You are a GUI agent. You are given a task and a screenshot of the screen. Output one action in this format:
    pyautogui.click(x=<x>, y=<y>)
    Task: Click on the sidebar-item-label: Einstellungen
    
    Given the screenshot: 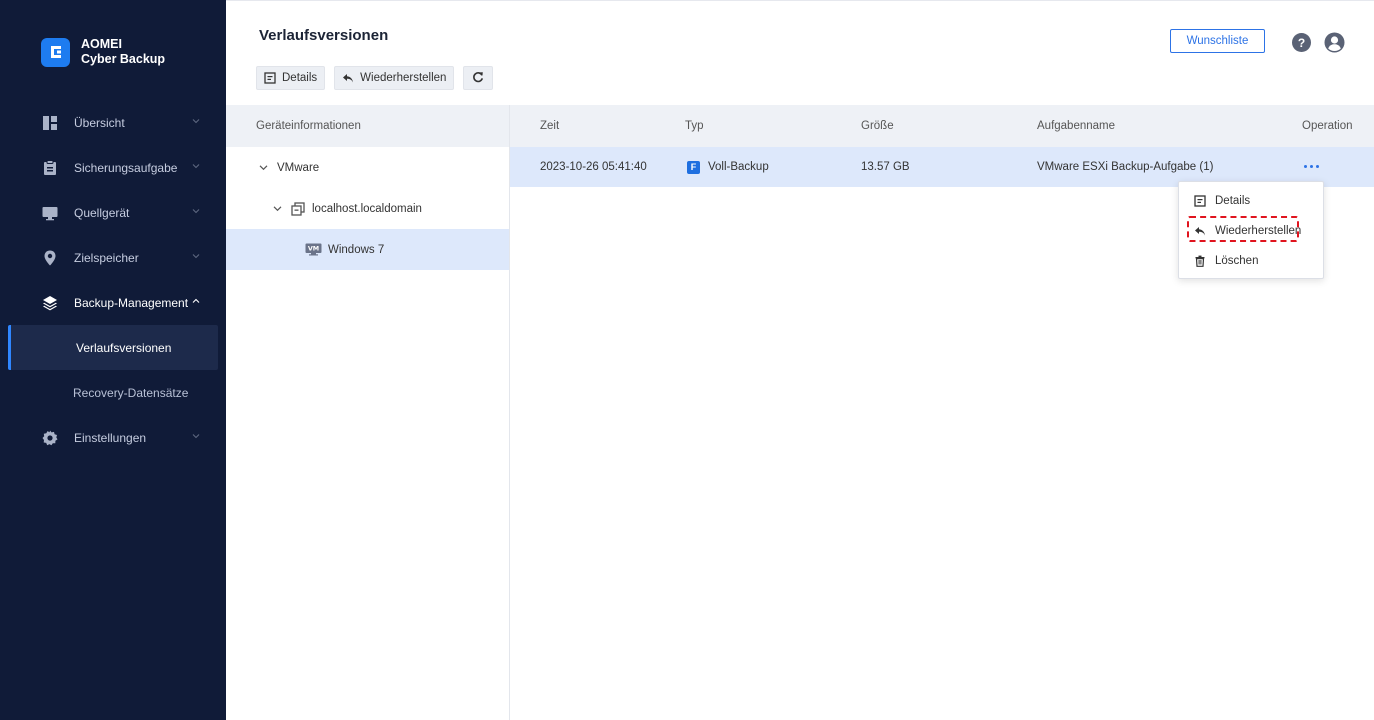 What is the action you would take?
    pyautogui.click(x=110, y=437)
    